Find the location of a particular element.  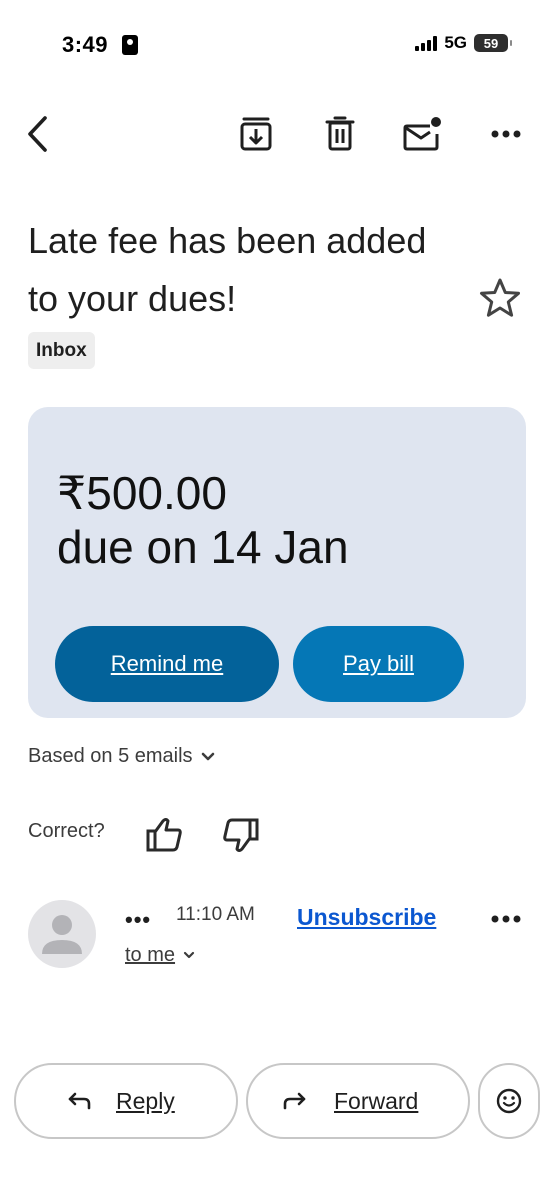

bill-due-date: due on 14 Jan is located at coordinates (203, 547).